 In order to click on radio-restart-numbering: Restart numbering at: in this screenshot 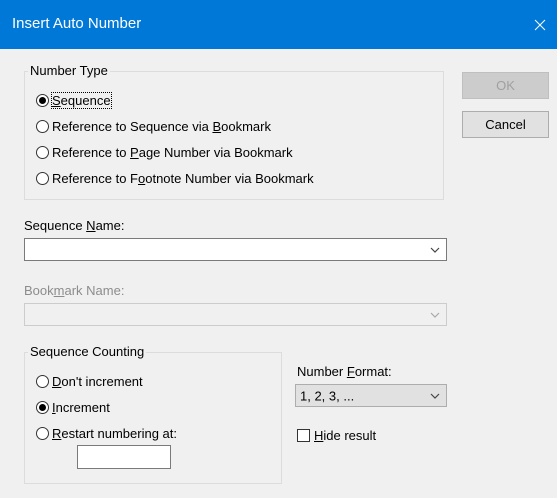, I will do `click(106, 433)`.